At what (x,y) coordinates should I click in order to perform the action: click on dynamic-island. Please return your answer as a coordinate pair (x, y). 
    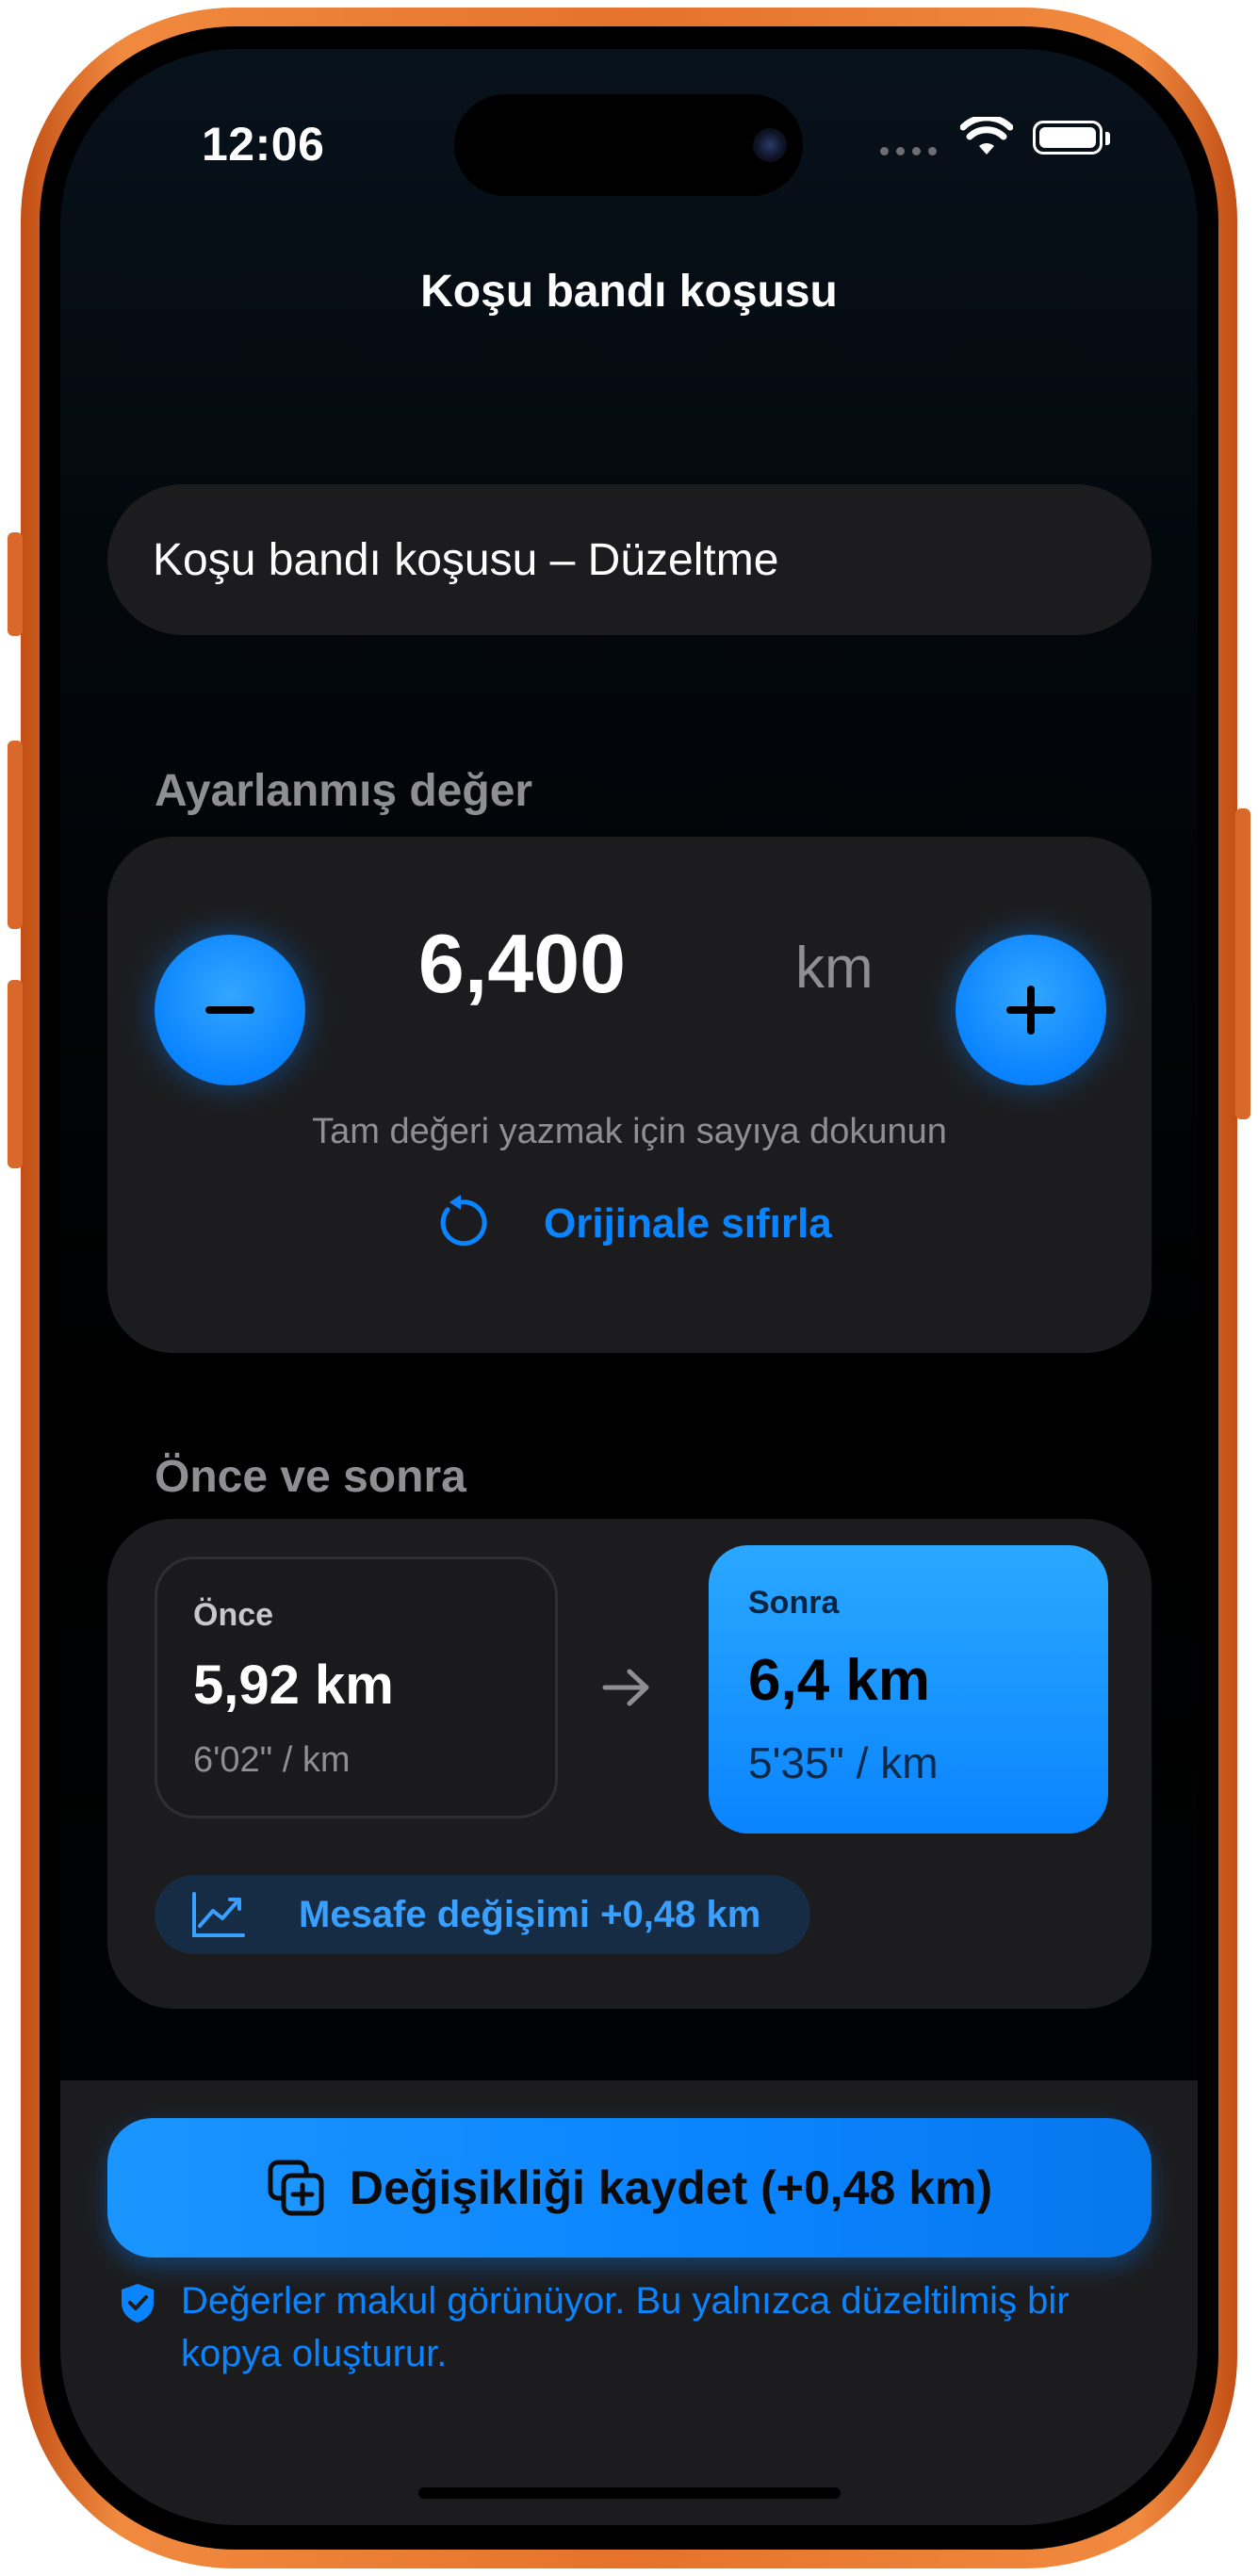
    Looking at the image, I should click on (628, 145).